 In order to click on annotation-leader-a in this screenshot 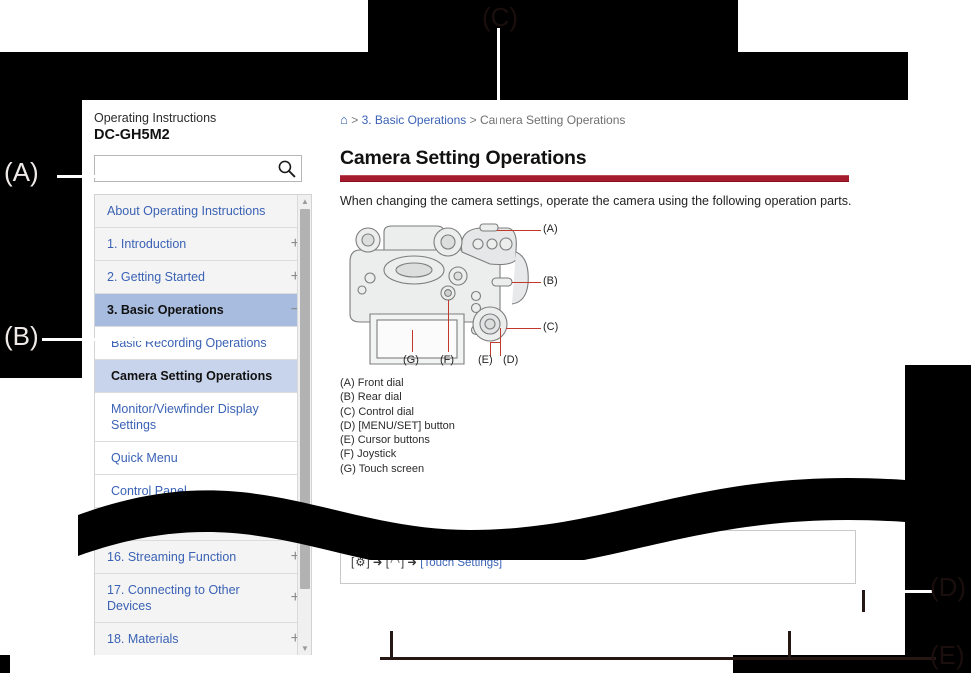, I will do `click(132, 176)`.